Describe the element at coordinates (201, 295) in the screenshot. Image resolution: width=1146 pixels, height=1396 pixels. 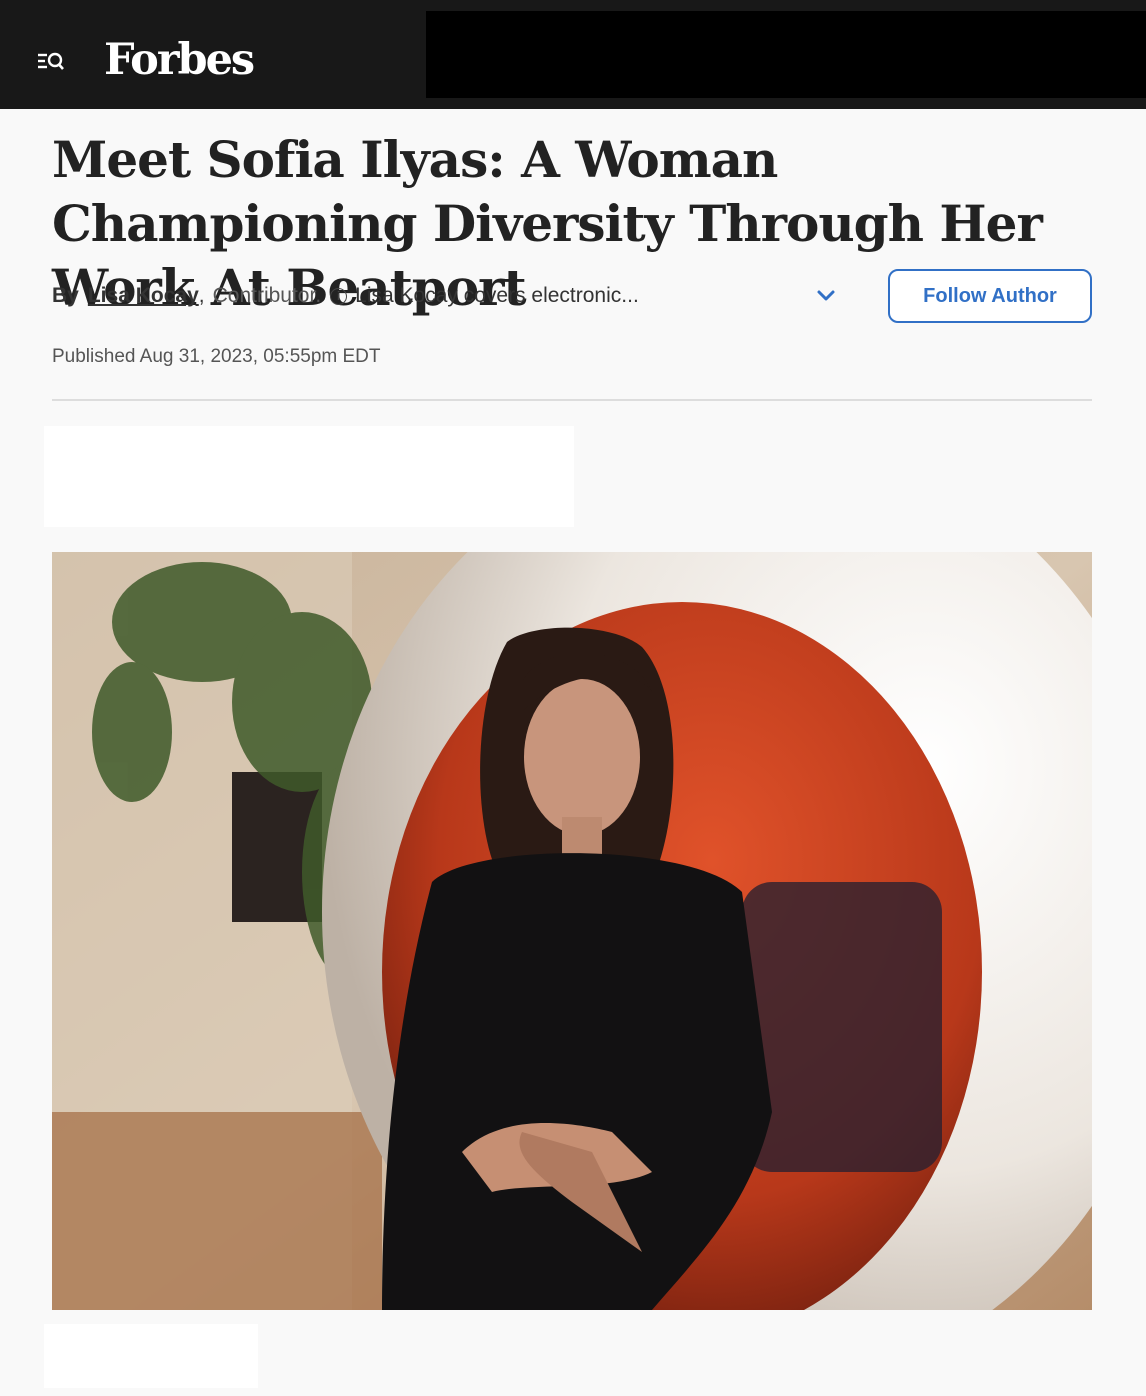
I see `byline-comma: ,` at that location.